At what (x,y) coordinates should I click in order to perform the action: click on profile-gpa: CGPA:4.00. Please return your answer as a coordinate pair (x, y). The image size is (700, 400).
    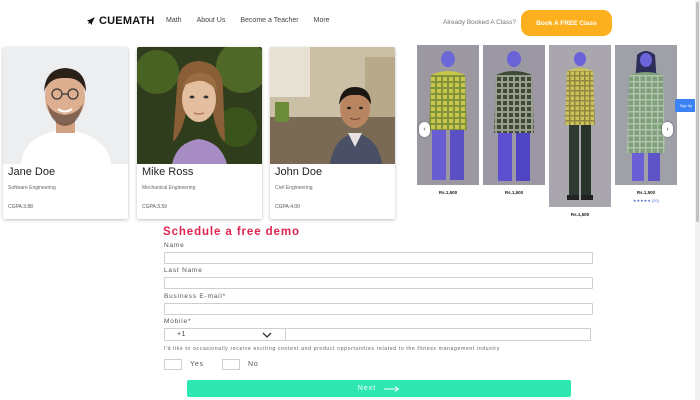
    Looking at the image, I should click on (287, 207).